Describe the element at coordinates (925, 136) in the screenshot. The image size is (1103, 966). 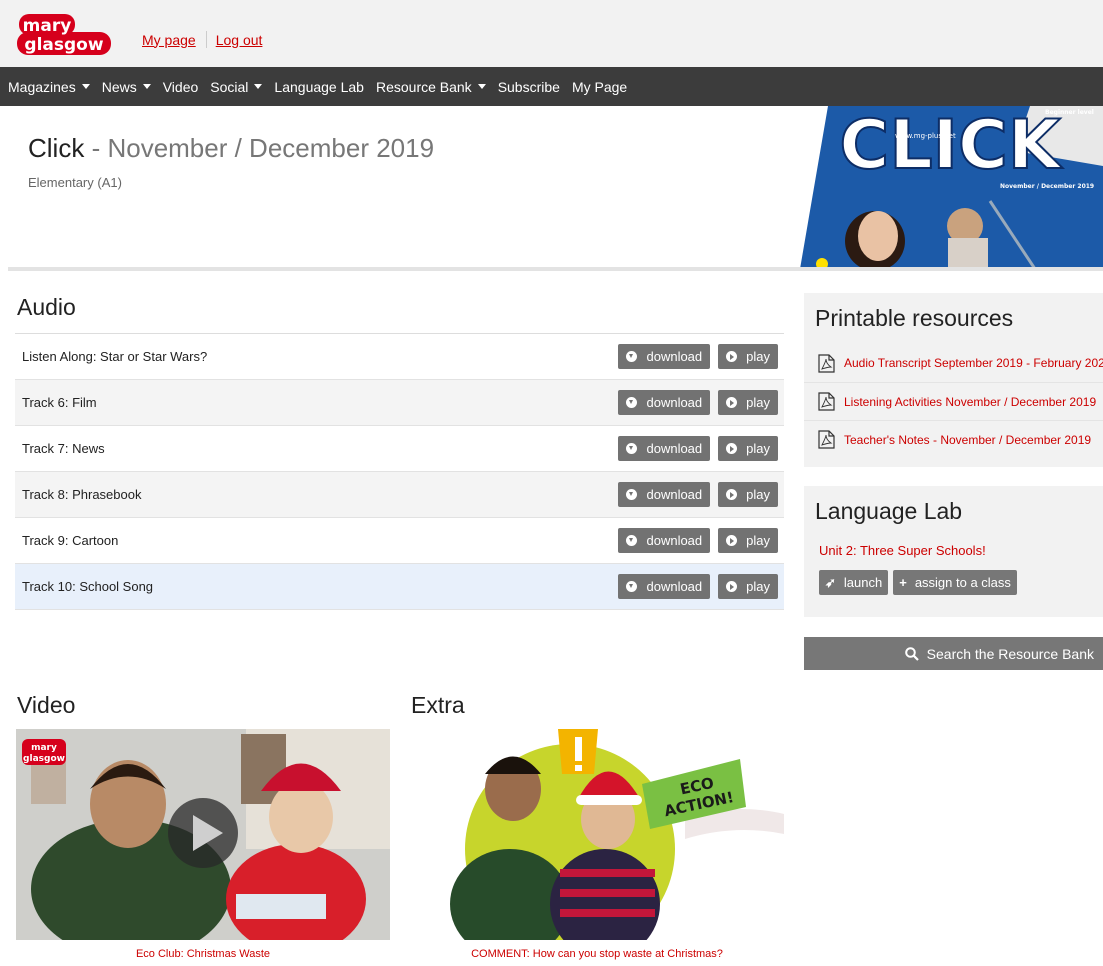
I see `cover-url: www.mg-plus.net` at that location.